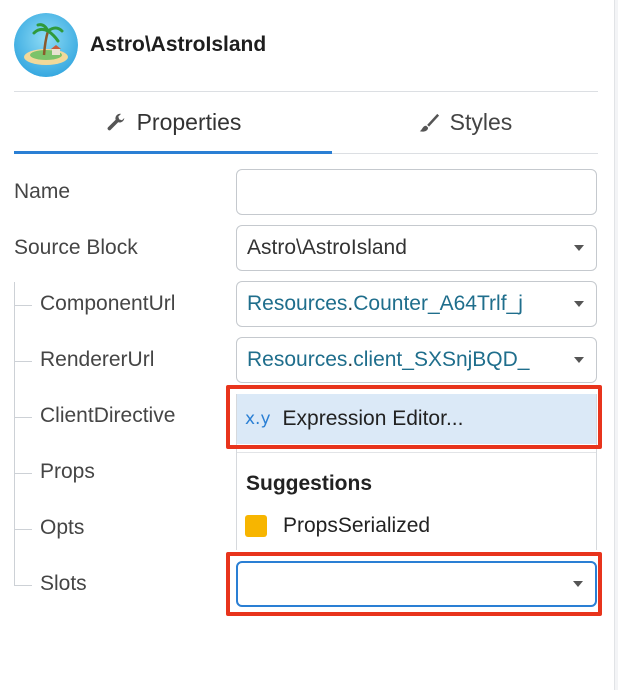  What do you see at coordinates (357, 525) in the screenshot?
I see `suggestion-label: PropsSerialized` at bounding box center [357, 525].